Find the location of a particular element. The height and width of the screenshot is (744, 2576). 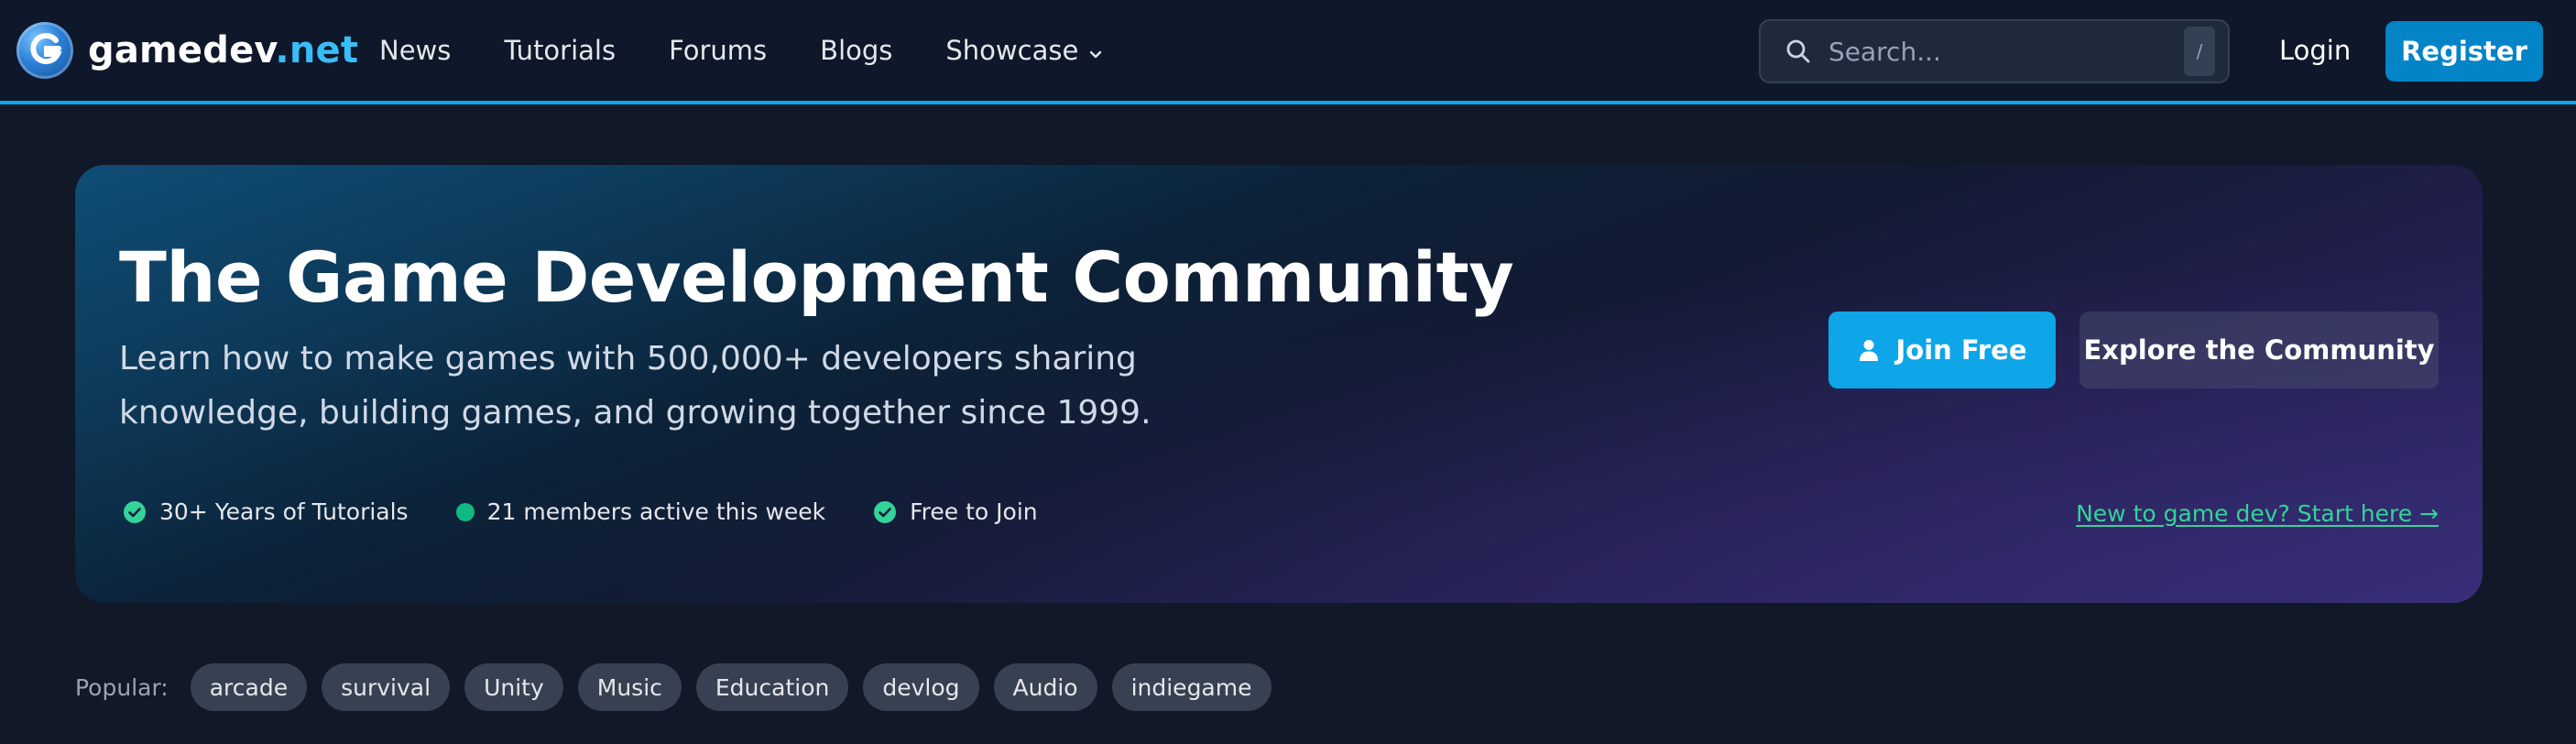

logo-tld: .net is located at coordinates (317, 50).